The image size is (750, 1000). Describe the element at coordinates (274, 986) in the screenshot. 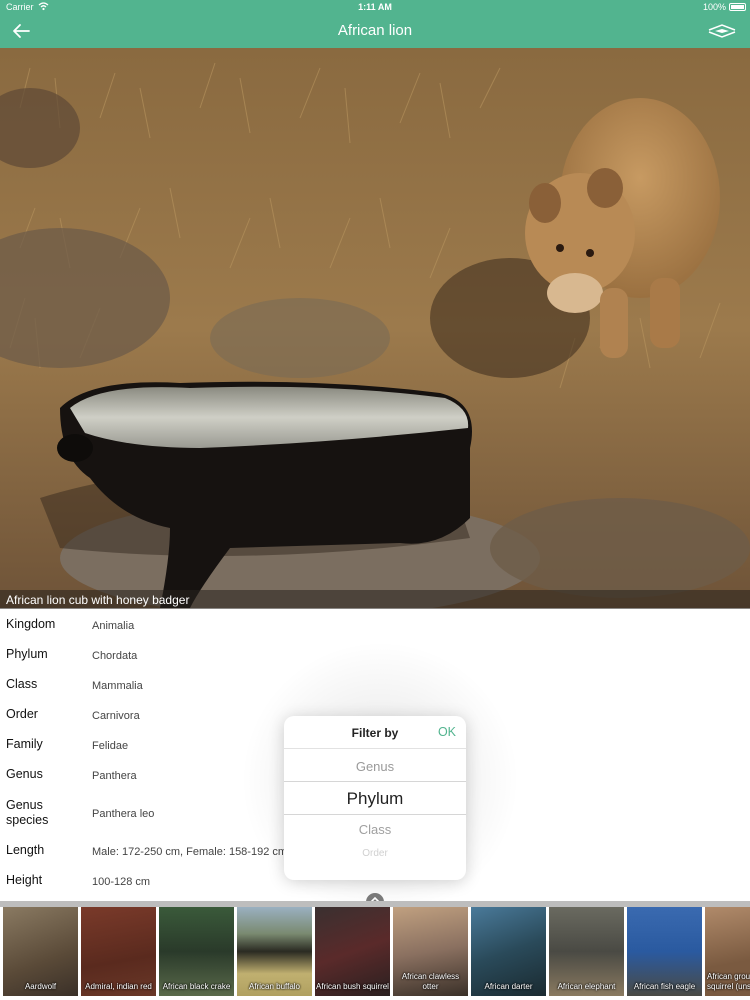

I see `thumbnail-label: African buffalo` at that location.